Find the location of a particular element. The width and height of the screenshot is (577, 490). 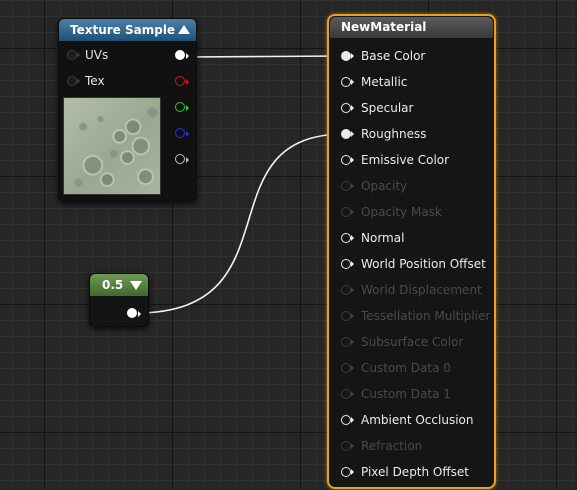

pin-world-position-offset: World Position Offset is located at coordinates (423, 264).